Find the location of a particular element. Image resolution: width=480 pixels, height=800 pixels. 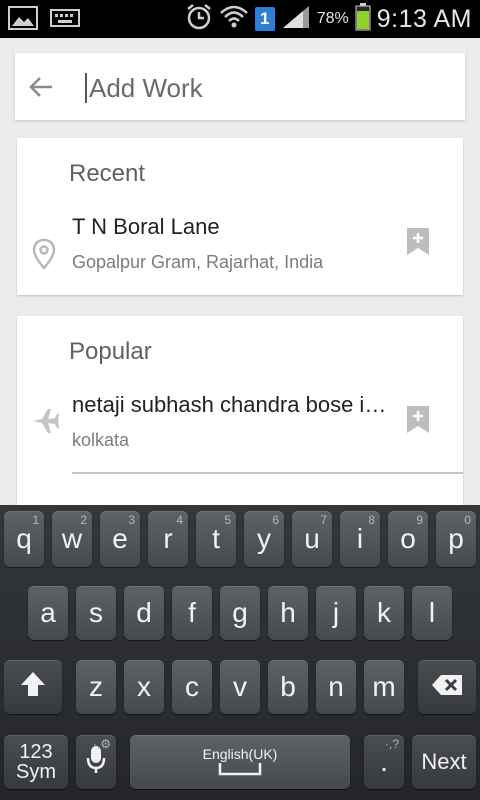

key-label: v is located at coordinates (240, 686).